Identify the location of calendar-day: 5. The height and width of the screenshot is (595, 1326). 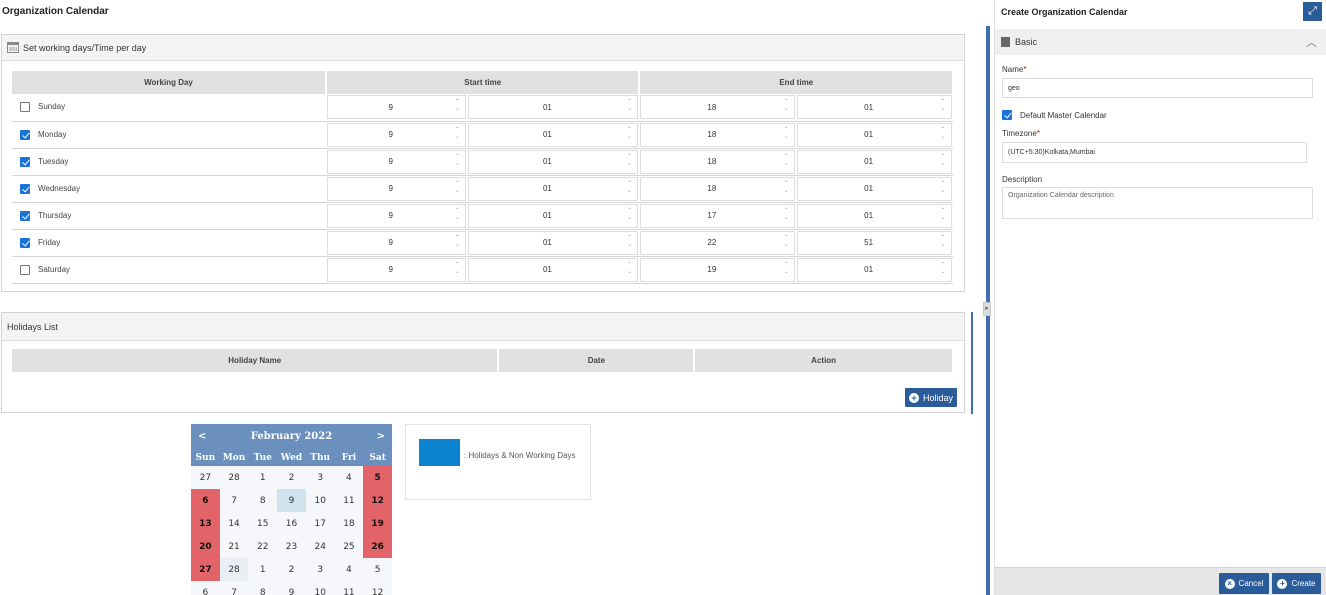
(377, 477).